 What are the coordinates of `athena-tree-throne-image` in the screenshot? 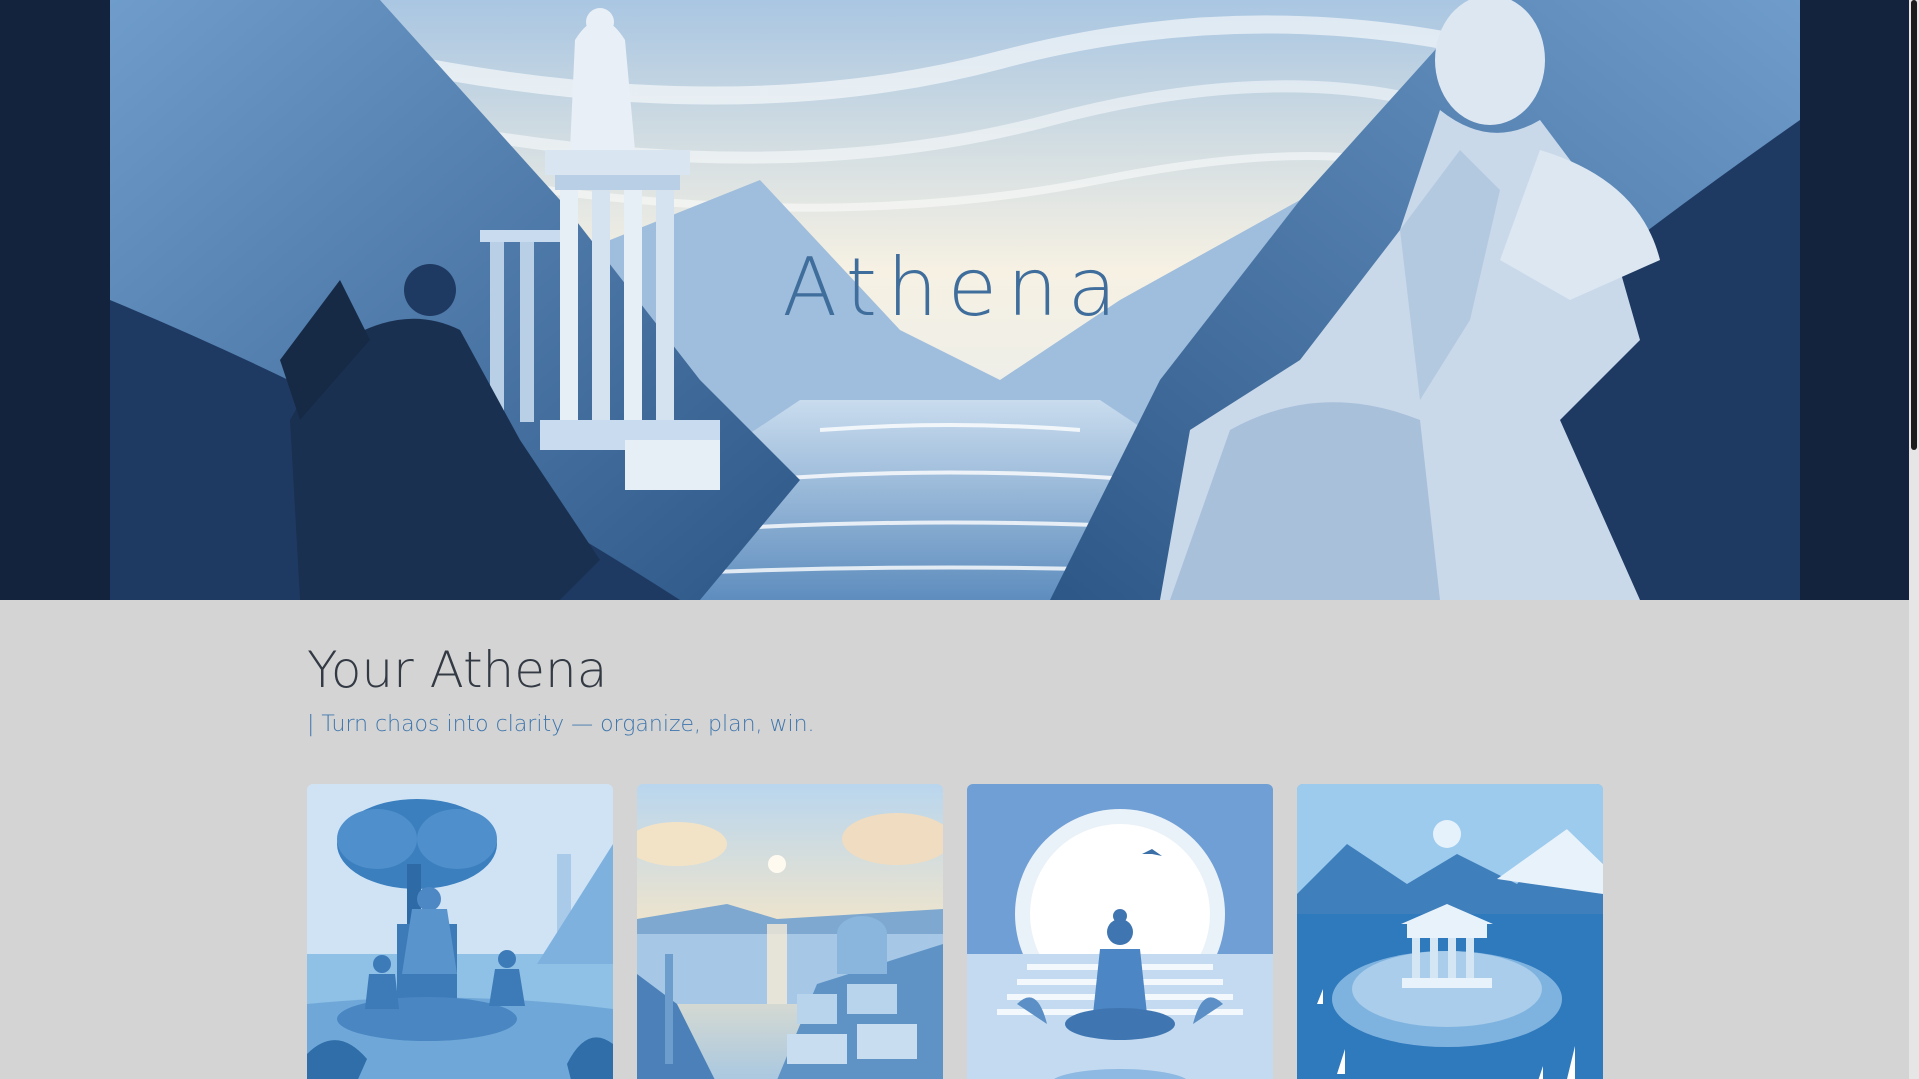 It's located at (460, 931).